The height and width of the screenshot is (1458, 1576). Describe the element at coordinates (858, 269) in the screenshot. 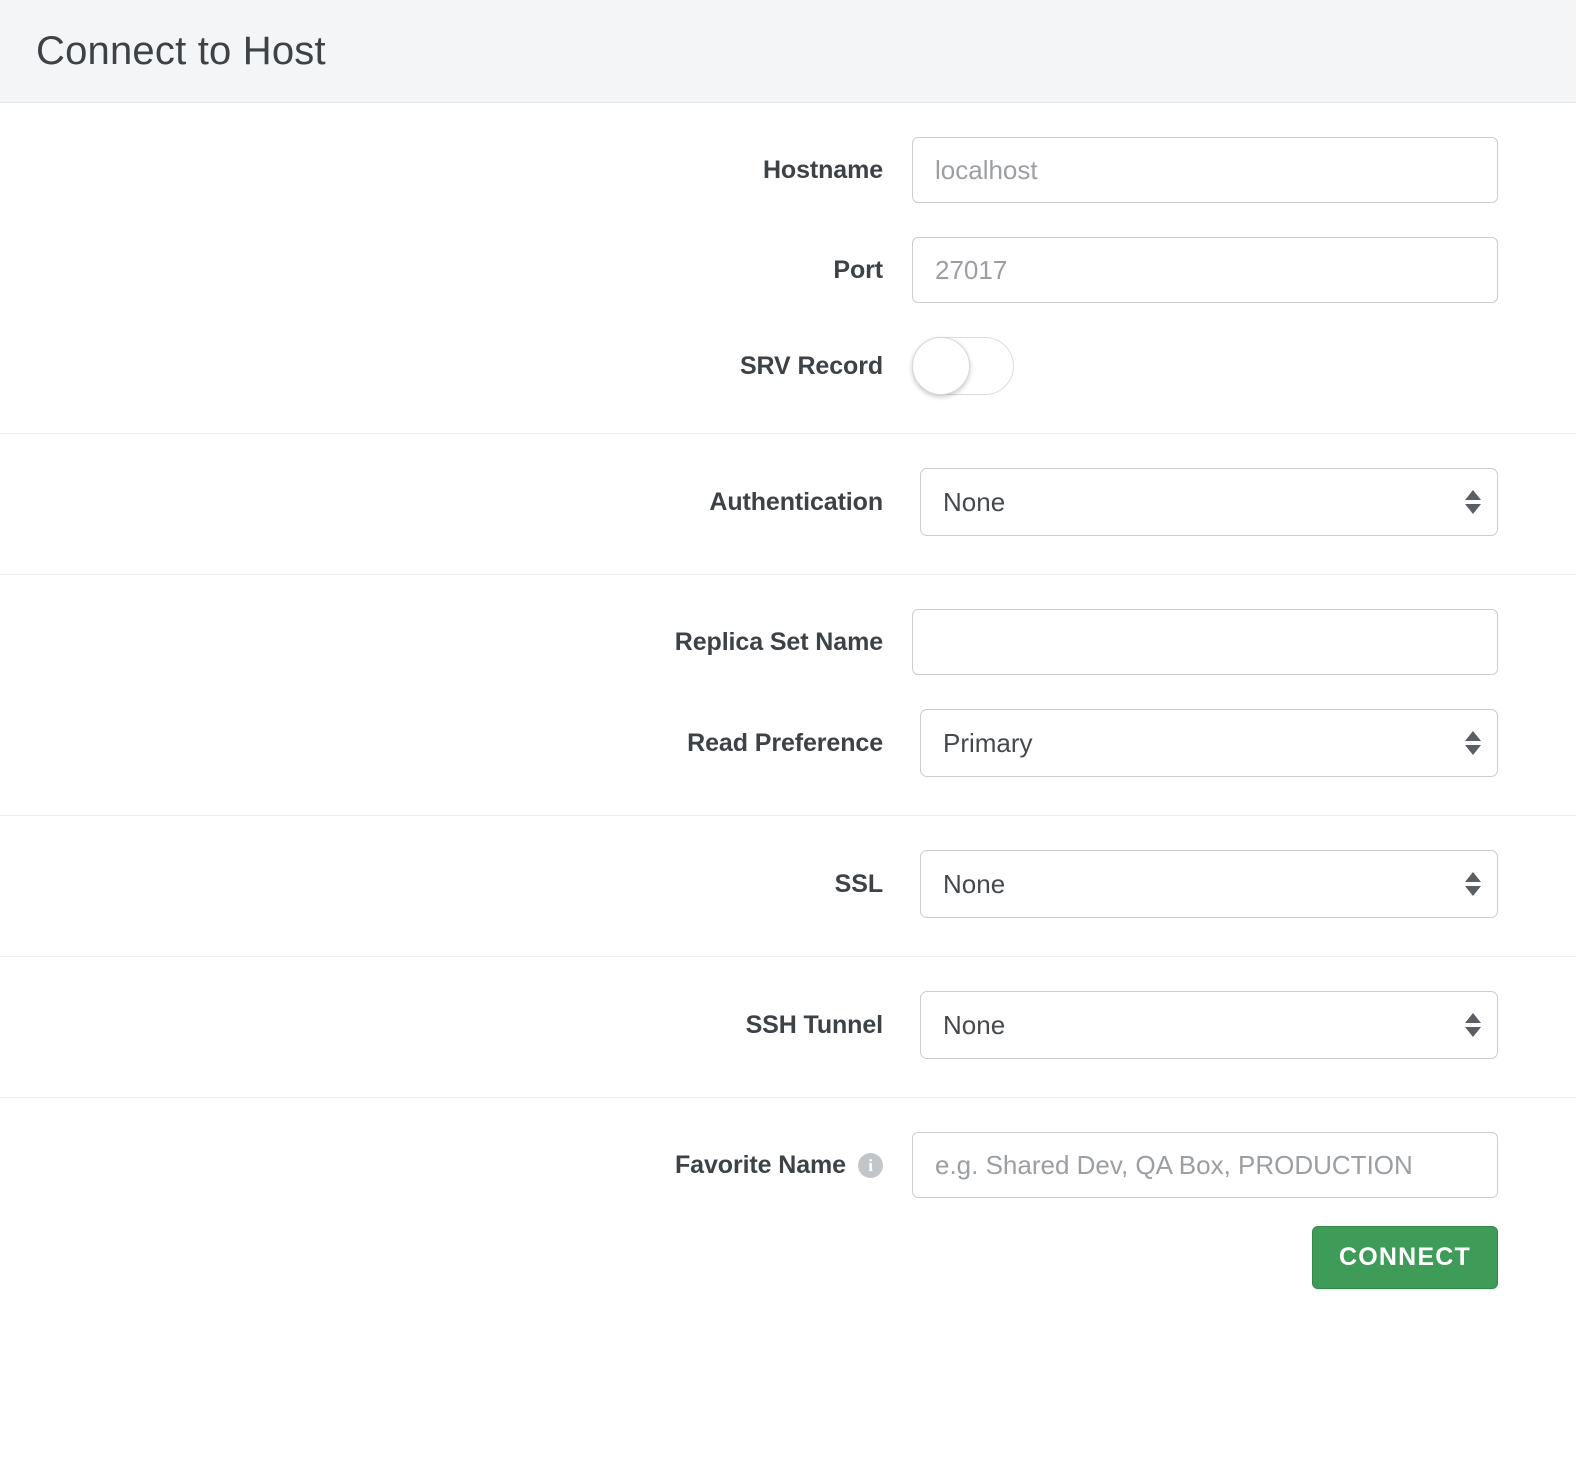

I see `label-port: Port` at that location.